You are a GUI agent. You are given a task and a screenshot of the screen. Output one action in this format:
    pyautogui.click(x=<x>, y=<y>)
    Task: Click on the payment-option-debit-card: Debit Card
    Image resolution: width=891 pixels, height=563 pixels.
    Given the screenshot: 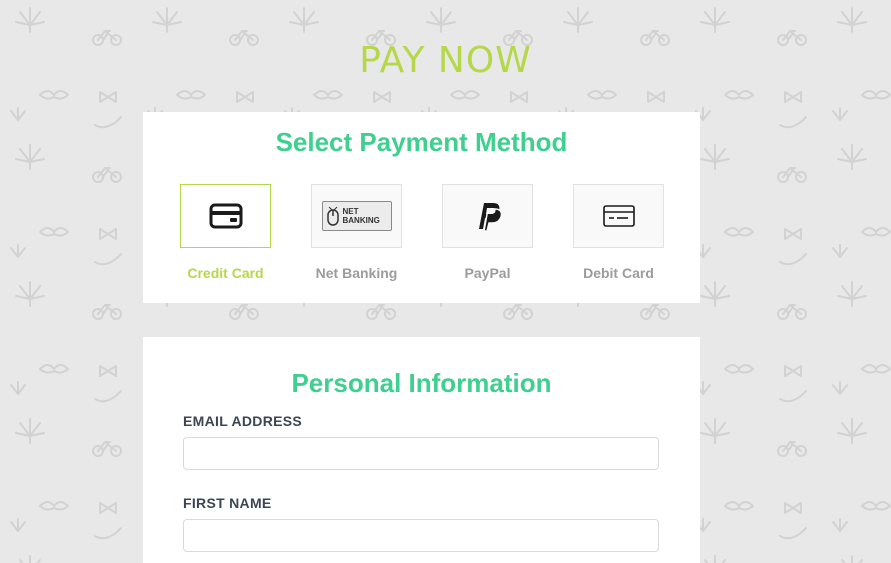 What is the action you would take?
    pyautogui.click(x=618, y=232)
    